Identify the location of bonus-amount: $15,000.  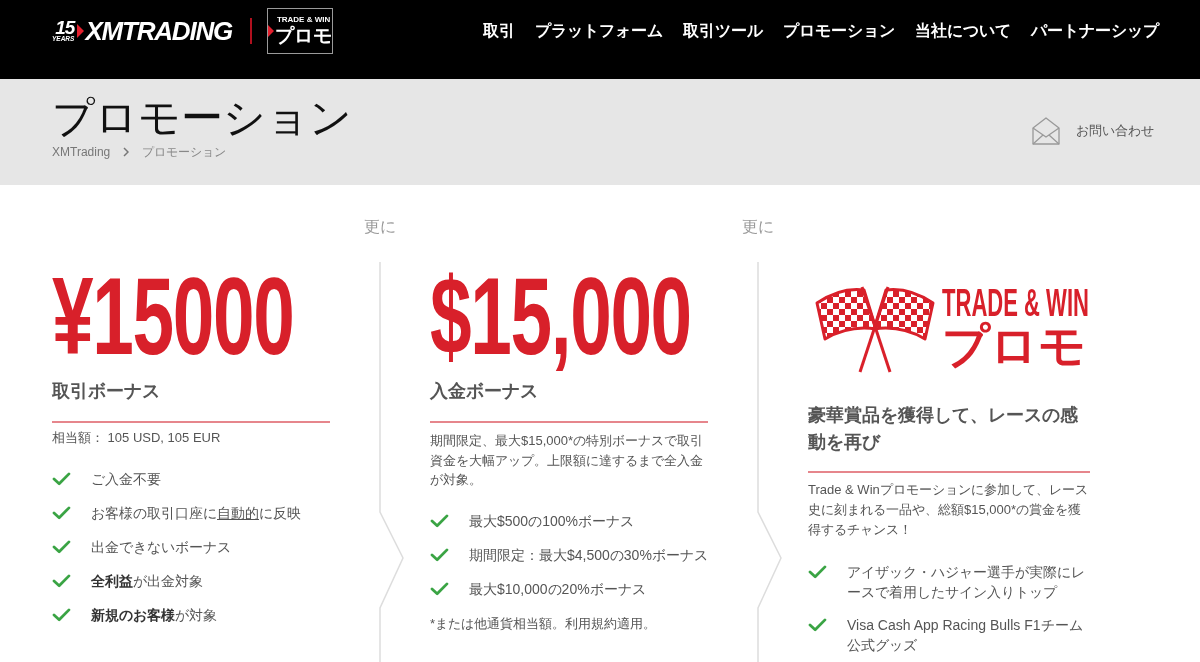
(560, 316).